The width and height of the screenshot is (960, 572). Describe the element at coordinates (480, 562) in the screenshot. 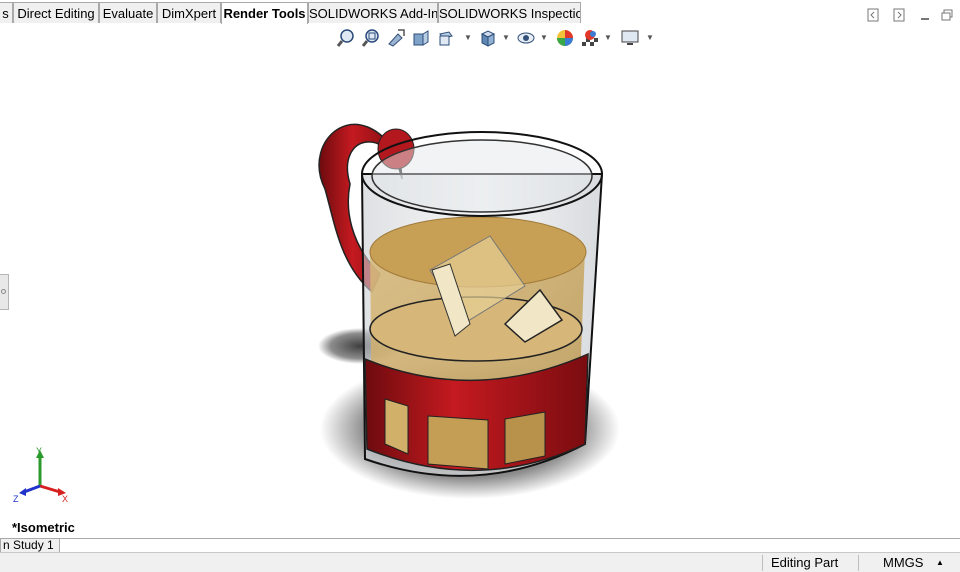

I see `status-bar: Editing Part MMGS ▲` at that location.